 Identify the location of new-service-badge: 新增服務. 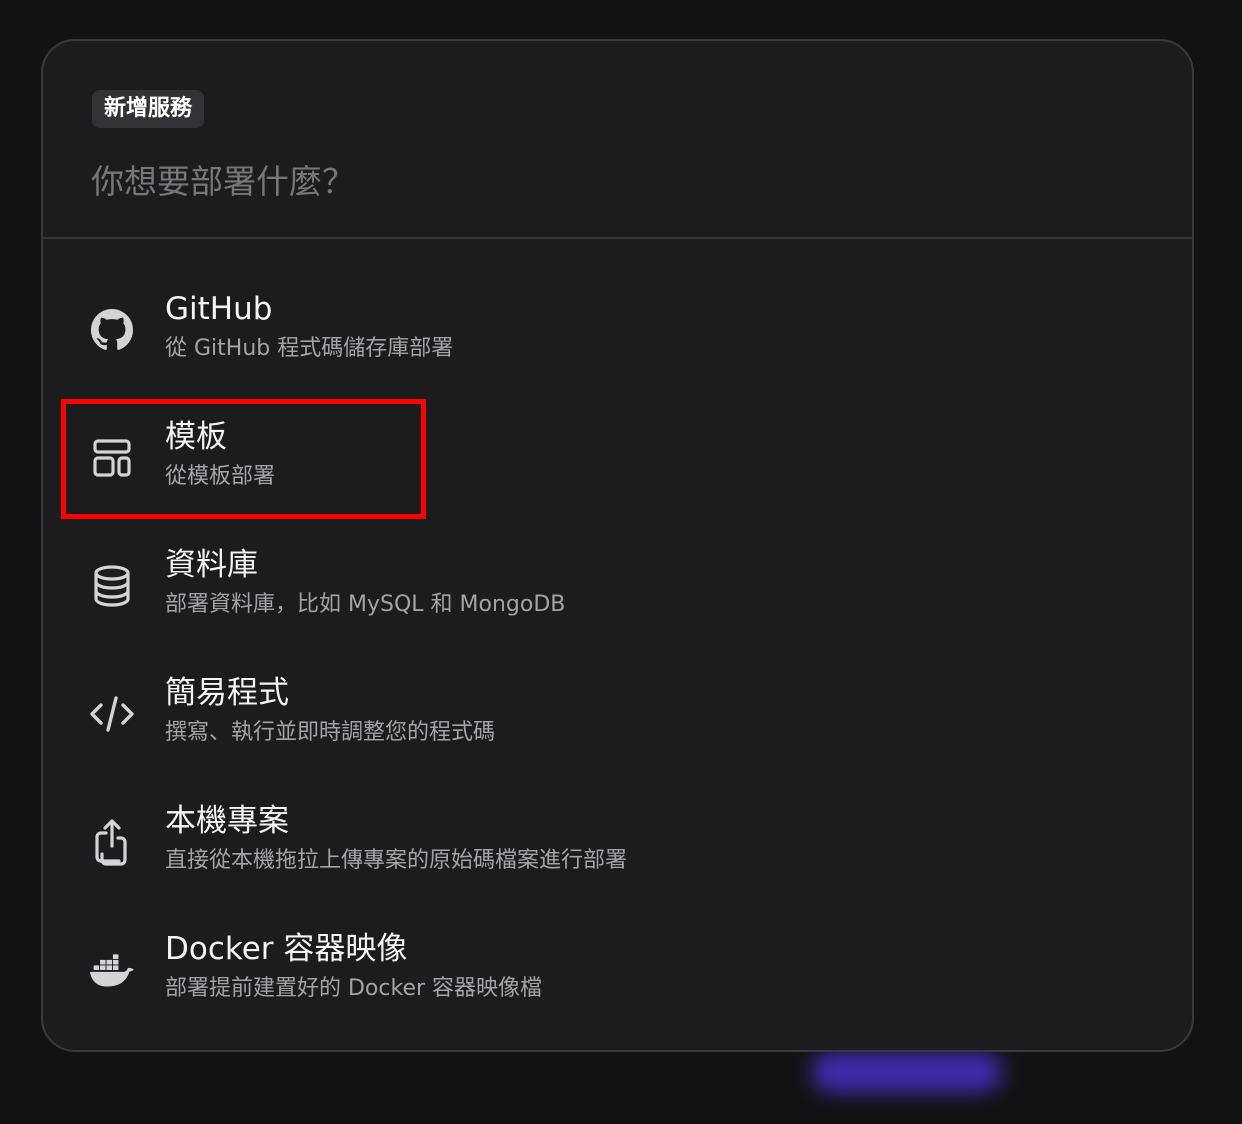
(148, 109).